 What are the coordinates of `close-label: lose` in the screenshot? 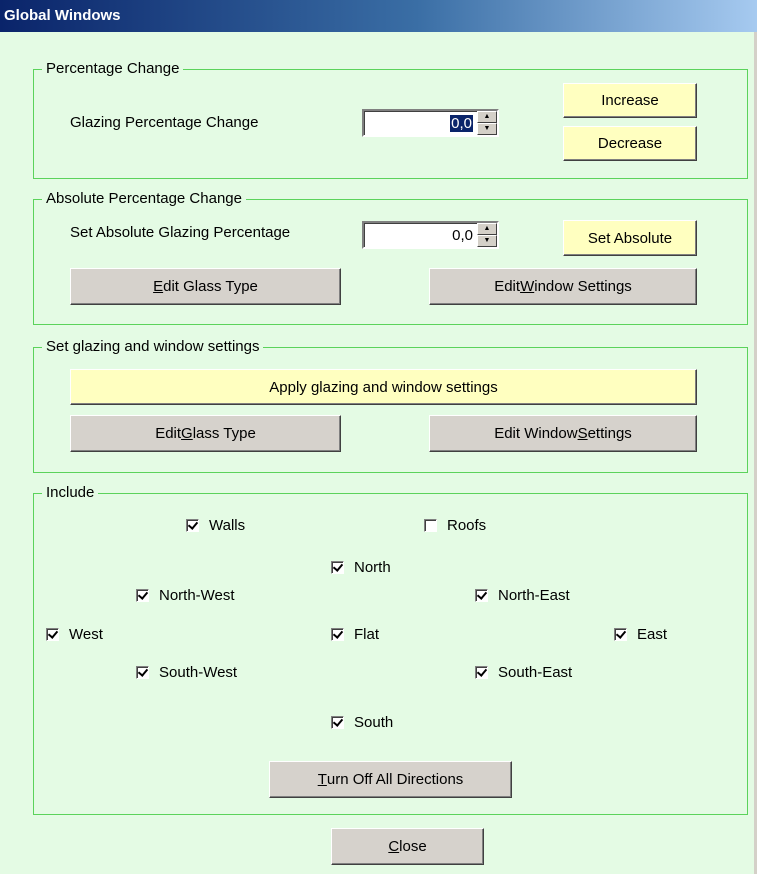 It's located at (413, 846).